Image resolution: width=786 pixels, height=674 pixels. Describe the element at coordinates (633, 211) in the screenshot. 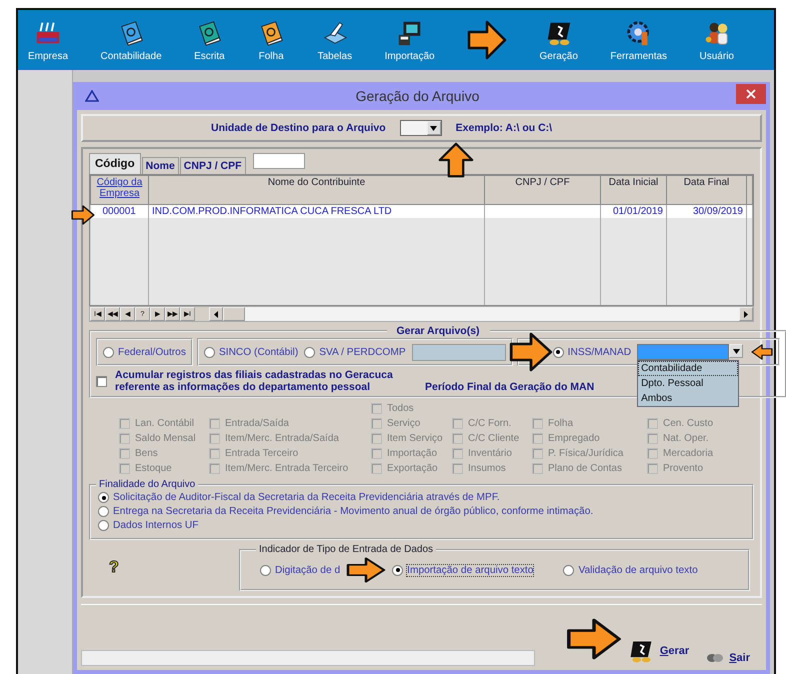

I see `table-cell: 01/01/2019` at that location.